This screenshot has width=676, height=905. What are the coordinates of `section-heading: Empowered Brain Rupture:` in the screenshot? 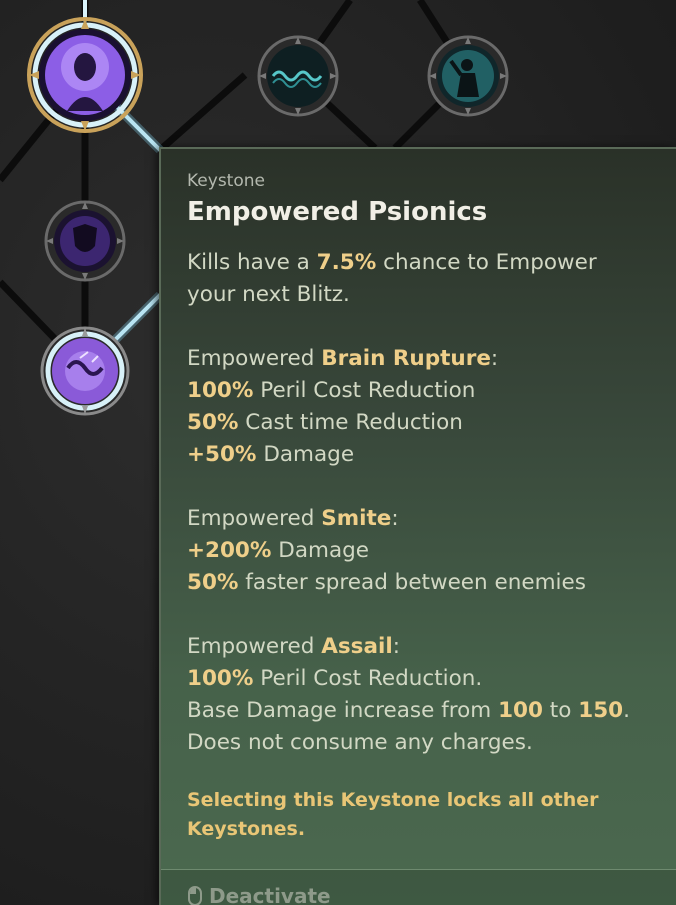 It's located at (343, 358).